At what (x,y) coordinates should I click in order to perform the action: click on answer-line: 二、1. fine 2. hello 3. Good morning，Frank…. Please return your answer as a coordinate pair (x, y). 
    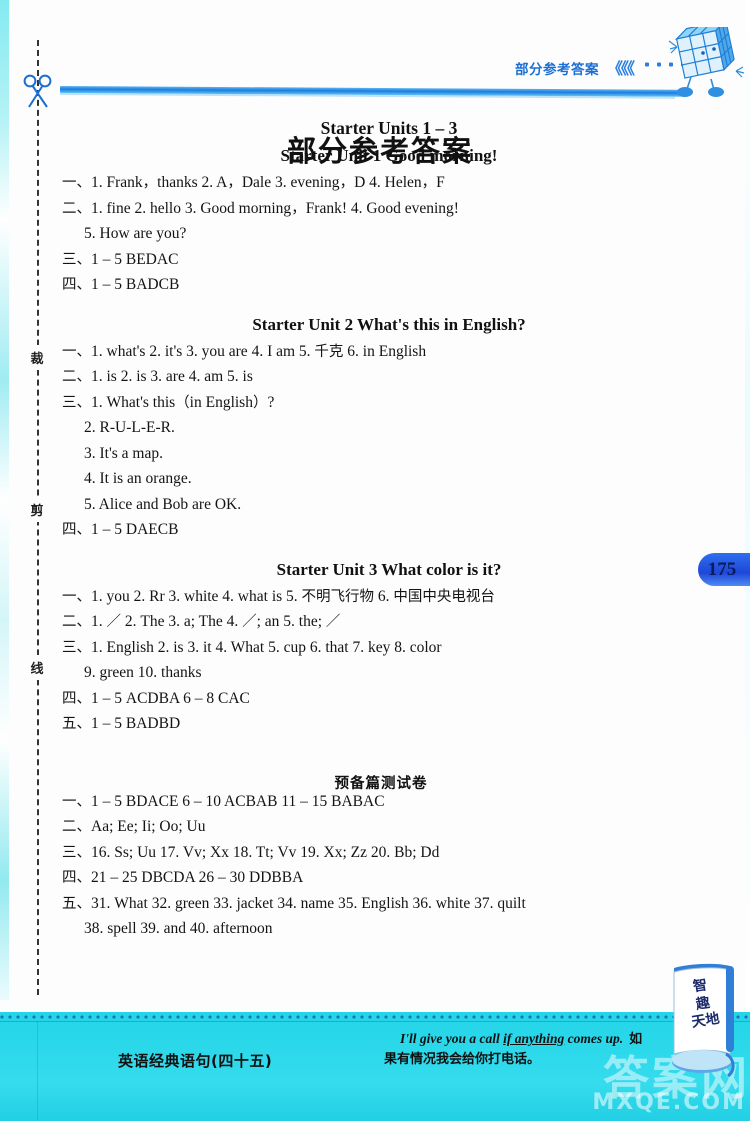
    Looking at the image, I should click on (260, 208).